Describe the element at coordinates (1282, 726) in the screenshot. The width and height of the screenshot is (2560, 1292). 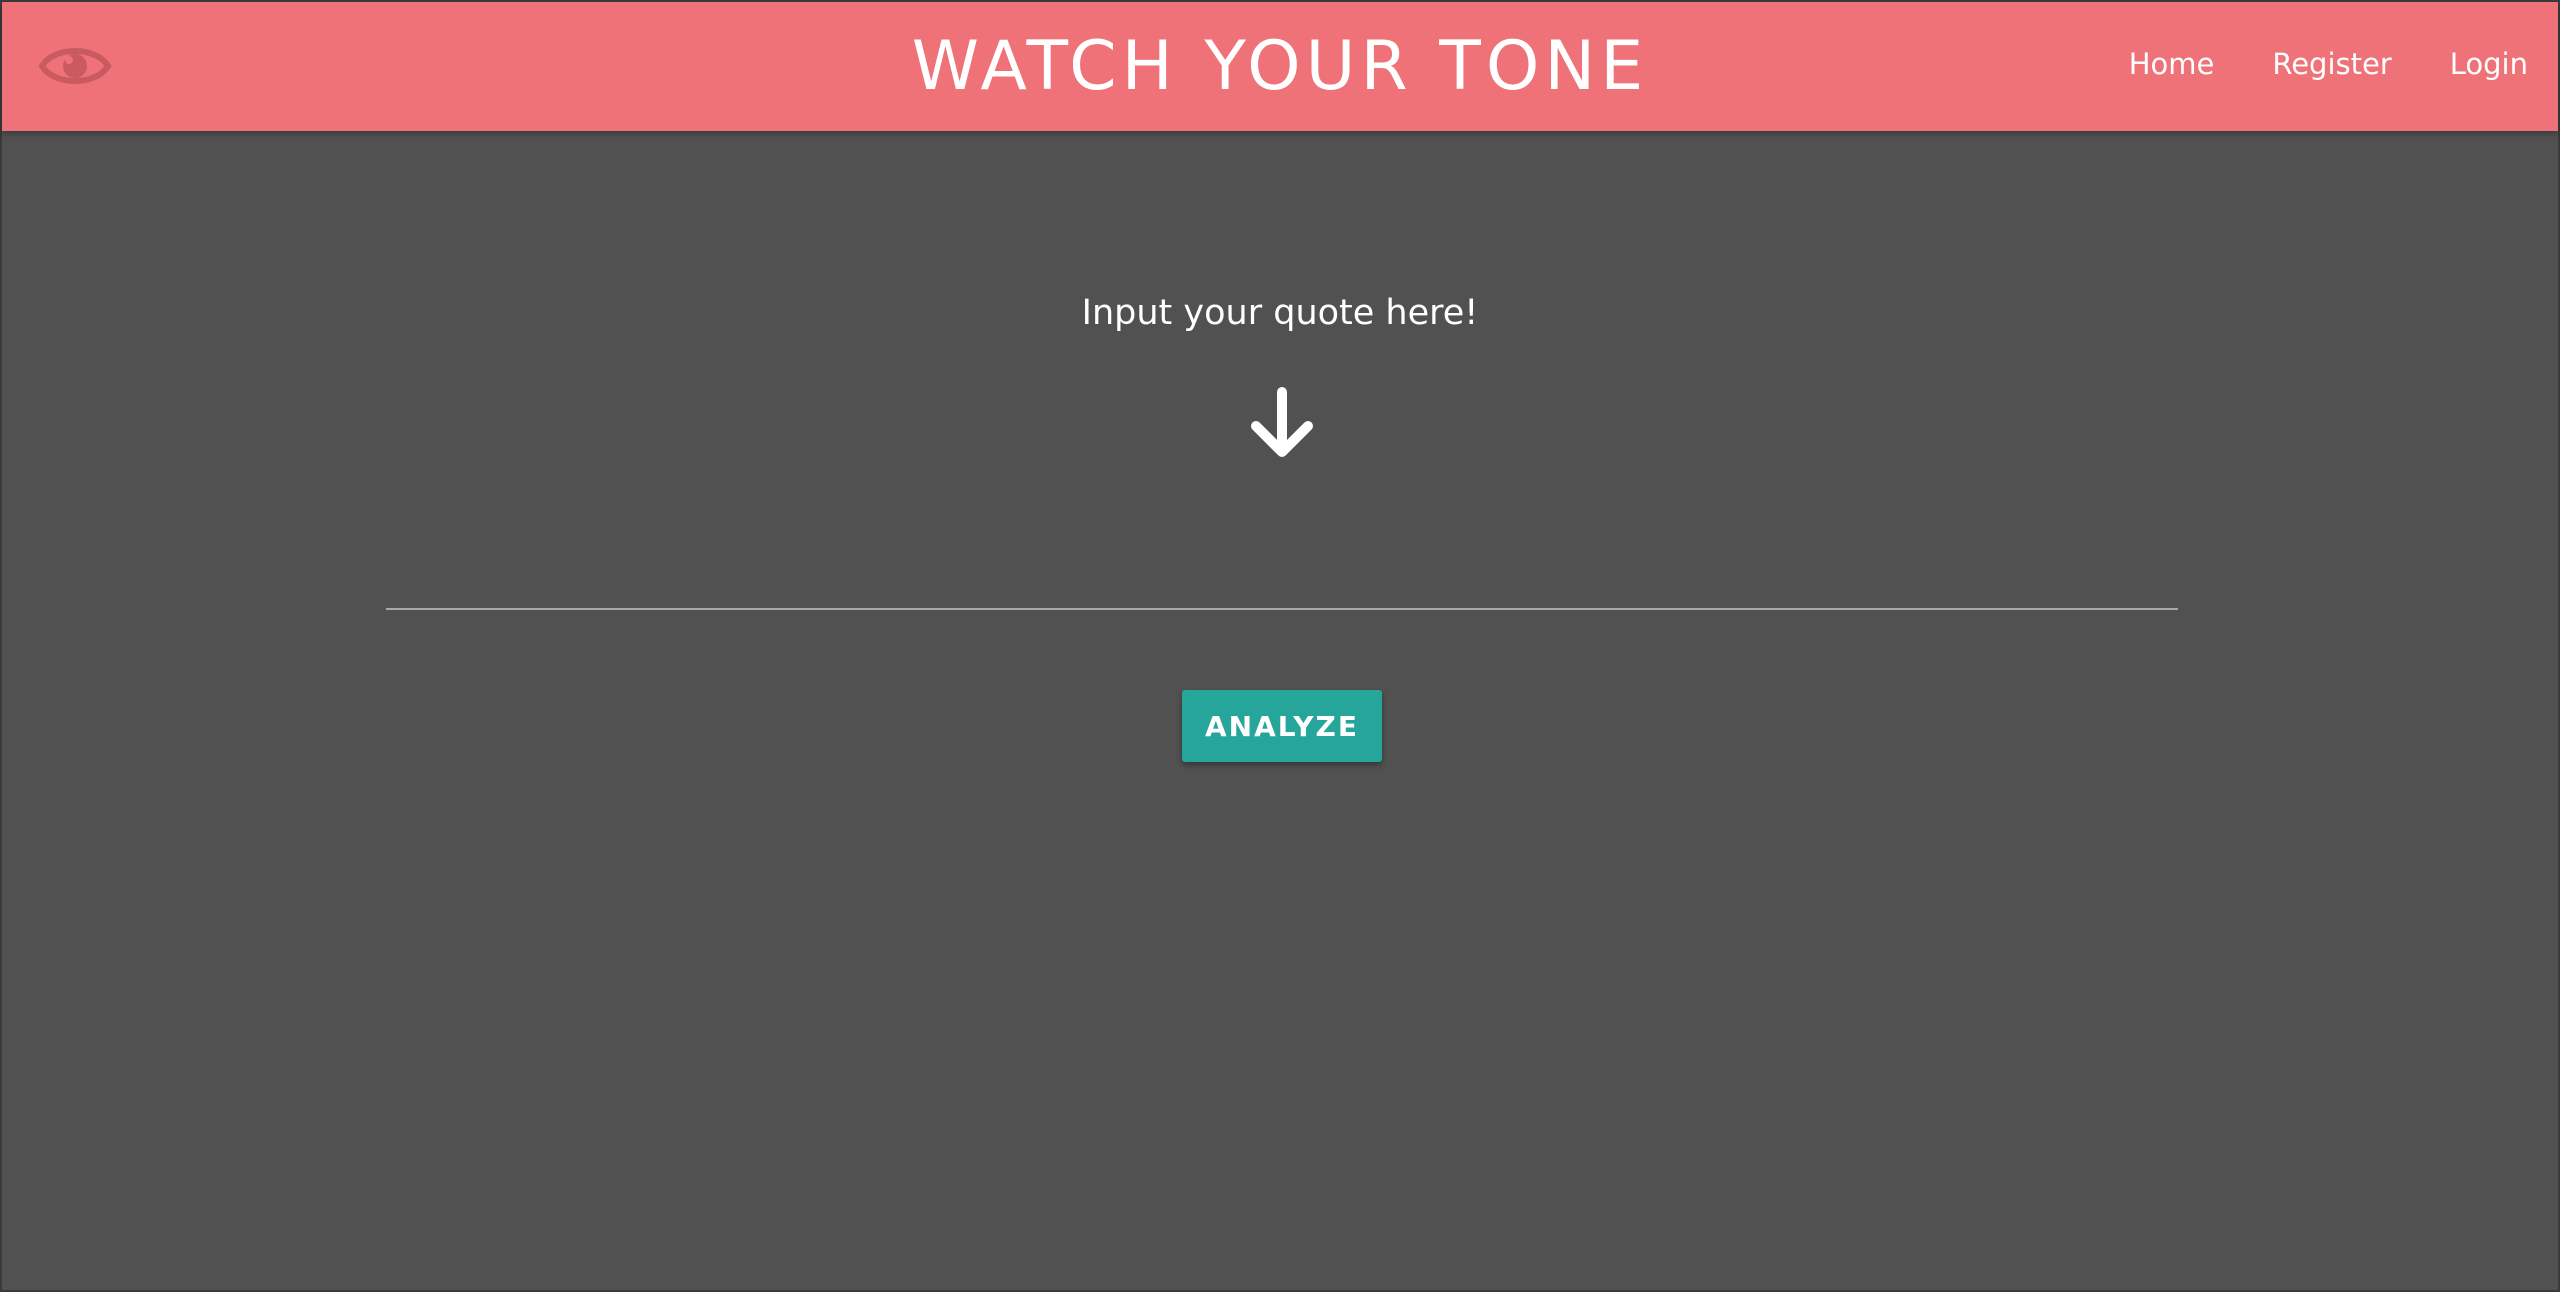
I see `analyze-button: ANALYZE` at that location.